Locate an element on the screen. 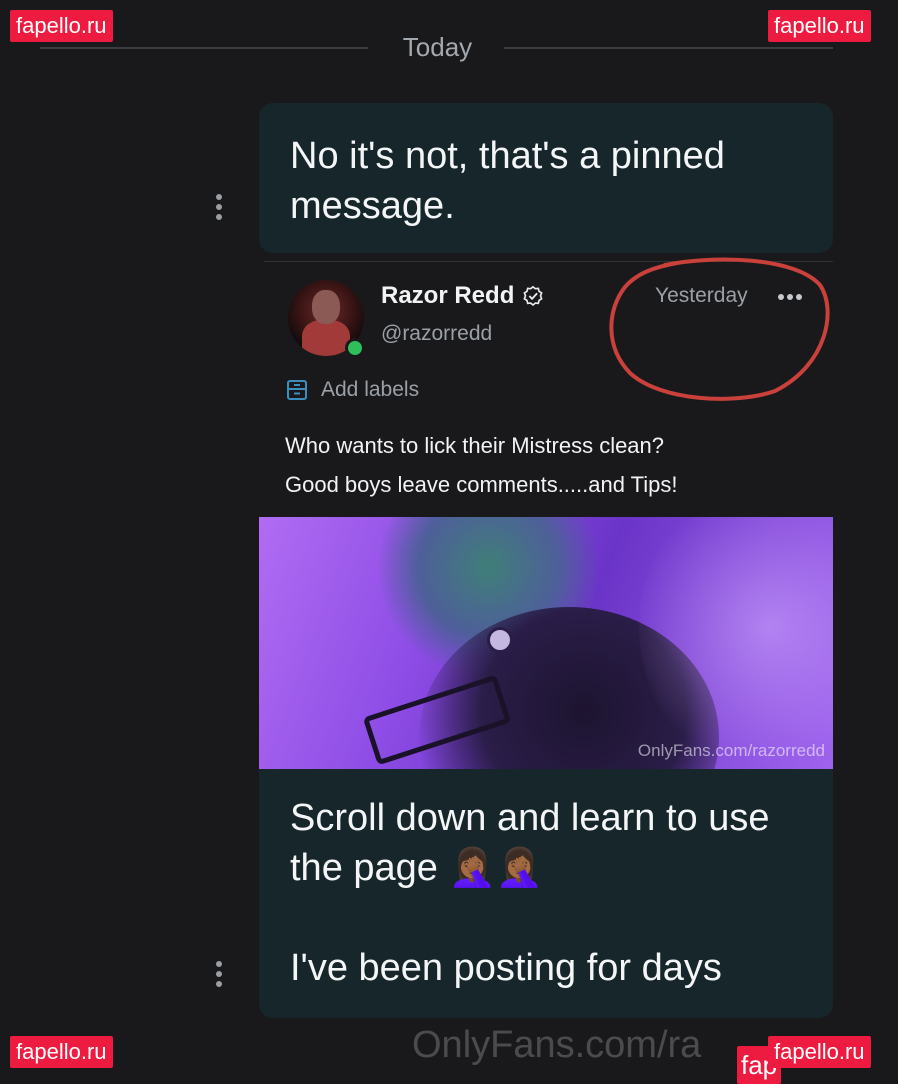 The height and width of the screenshot is (1084, 898). author-handle: @razorredd is located at coordinates (436, 334).